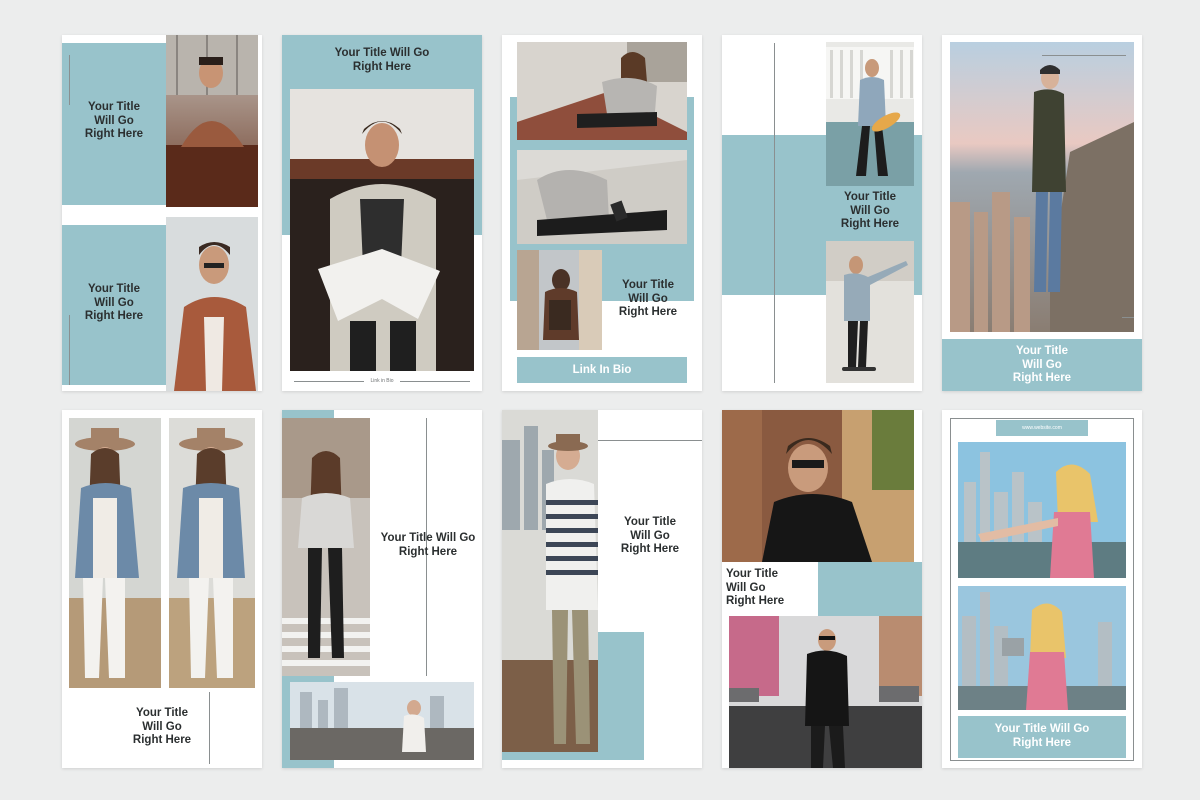 The image size is (1200, 800). What do you see at coordinates (326, 547) in the screenshot?
I see `photo-woman-crosswalk` at bounding box center [326, 547].